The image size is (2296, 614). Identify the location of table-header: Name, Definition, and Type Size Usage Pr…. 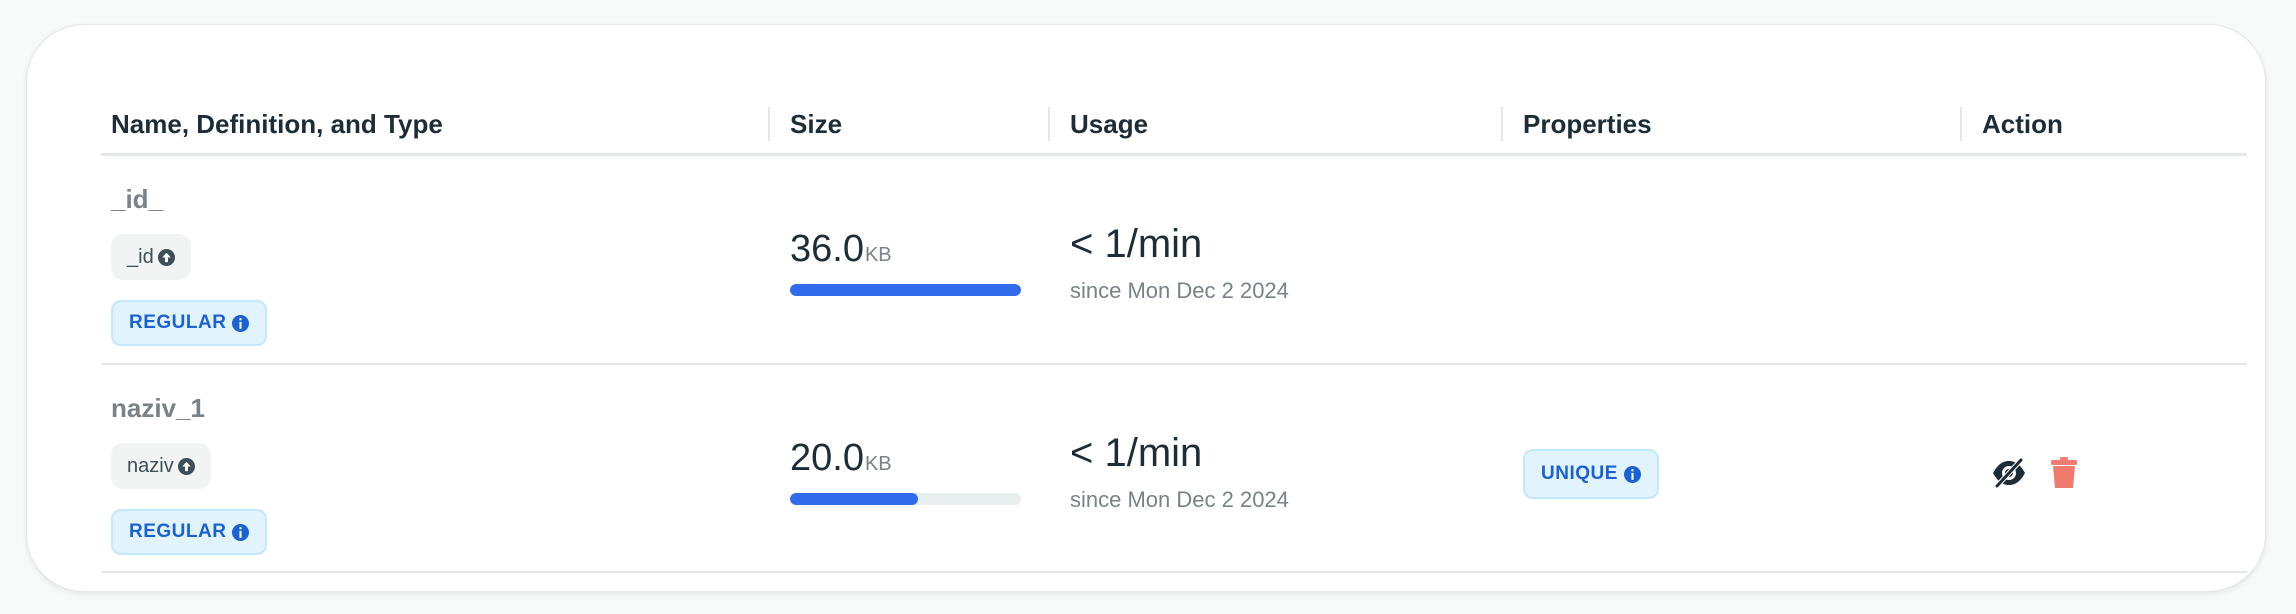
(1174, 129).